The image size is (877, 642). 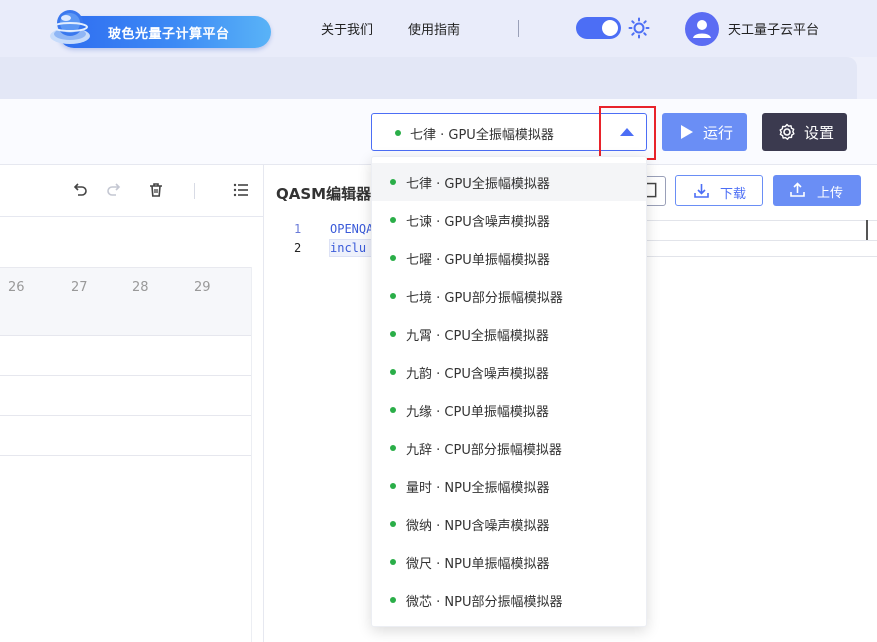 I want to click on dropdown-option-label: 七律 · GPU全振幅模拟器, so click(x=478, y=184).